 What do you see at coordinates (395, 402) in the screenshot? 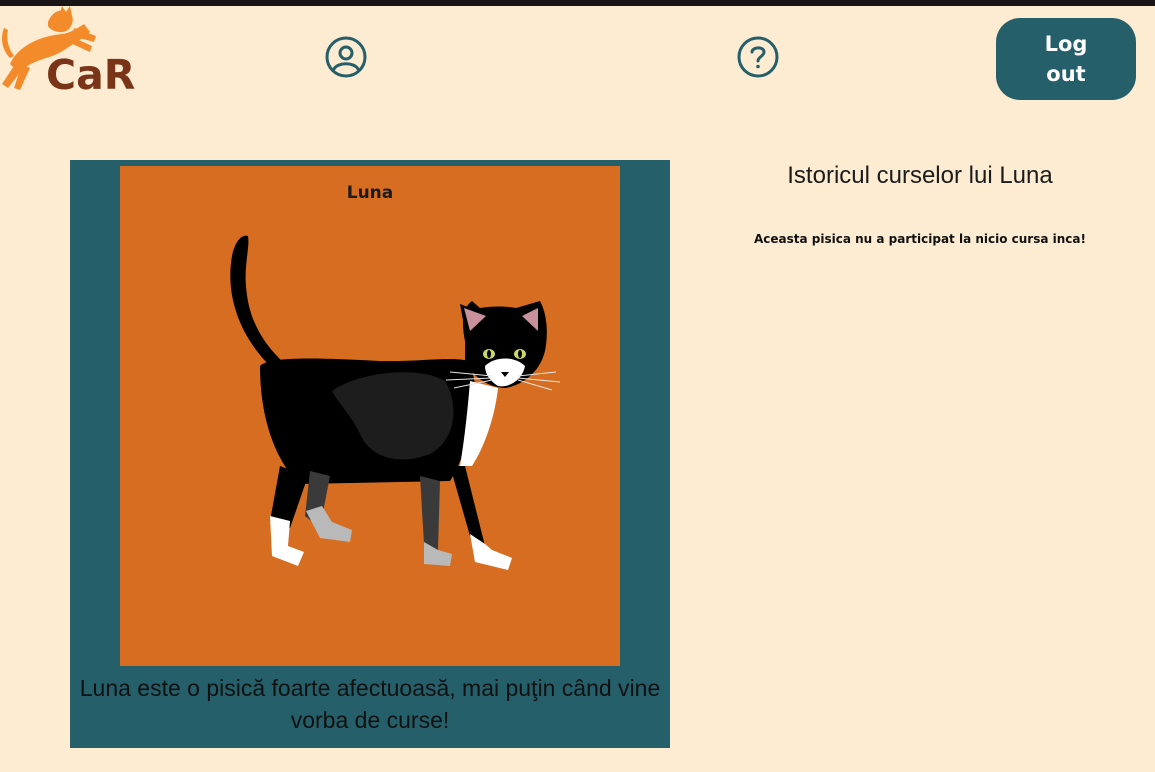
I see `tuxedo-cat-illustration` at bounding box center [395, 402].